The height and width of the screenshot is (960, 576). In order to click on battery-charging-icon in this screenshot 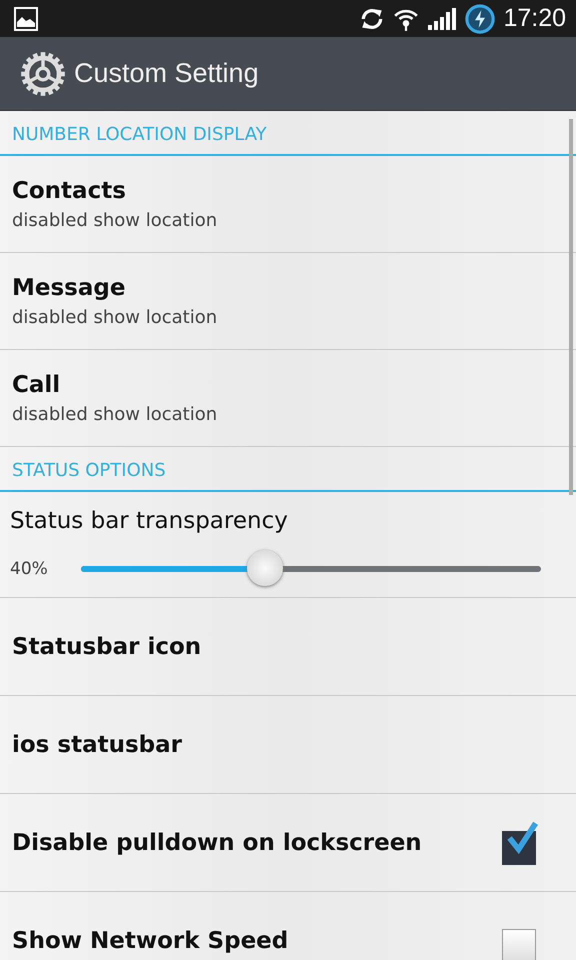, I will do `click(480, 19)`.